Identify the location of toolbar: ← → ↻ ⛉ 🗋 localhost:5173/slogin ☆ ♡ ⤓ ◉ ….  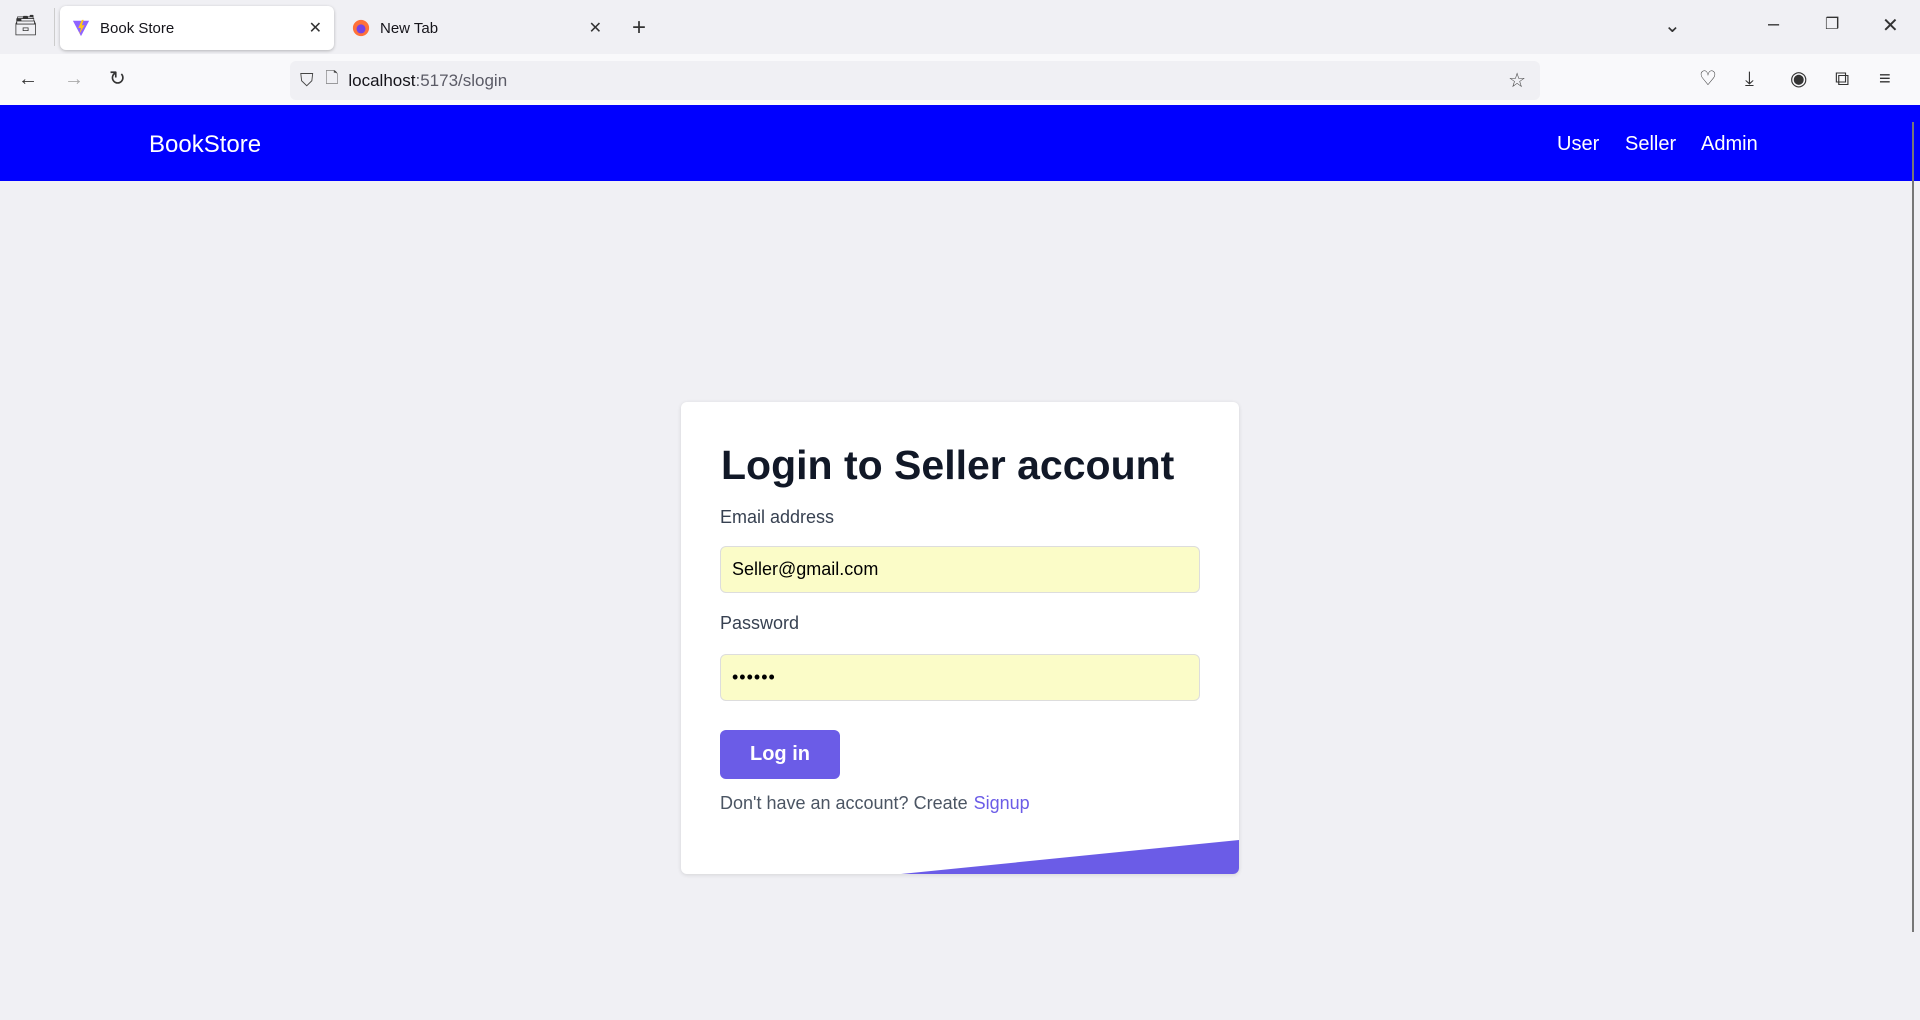
(960, 79).